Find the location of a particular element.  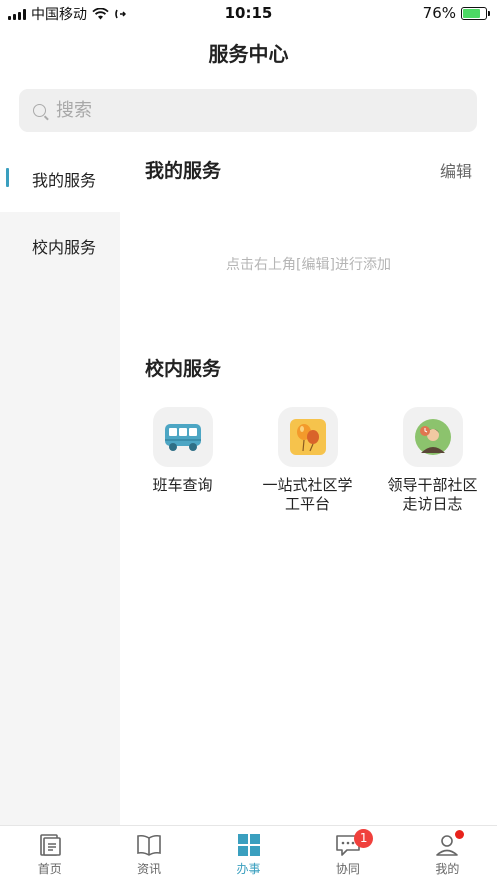

sidebar-item-label: 校内服务 is located at coordinates (64, 247).